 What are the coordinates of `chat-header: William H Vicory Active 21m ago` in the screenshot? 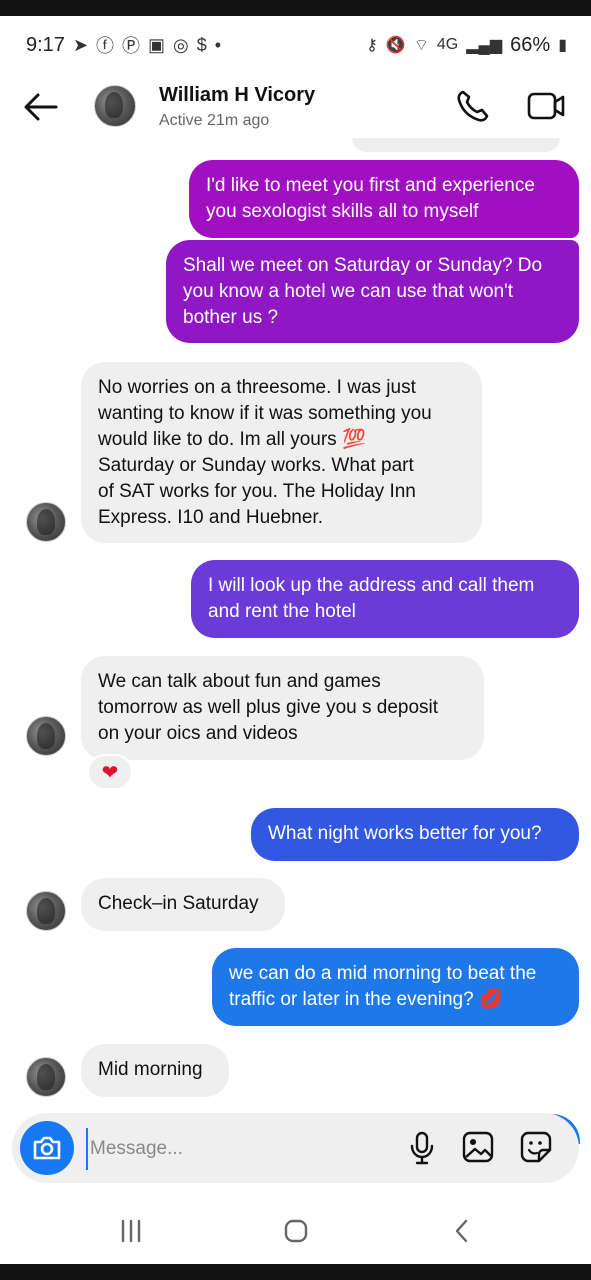 It's located at (295, 108).